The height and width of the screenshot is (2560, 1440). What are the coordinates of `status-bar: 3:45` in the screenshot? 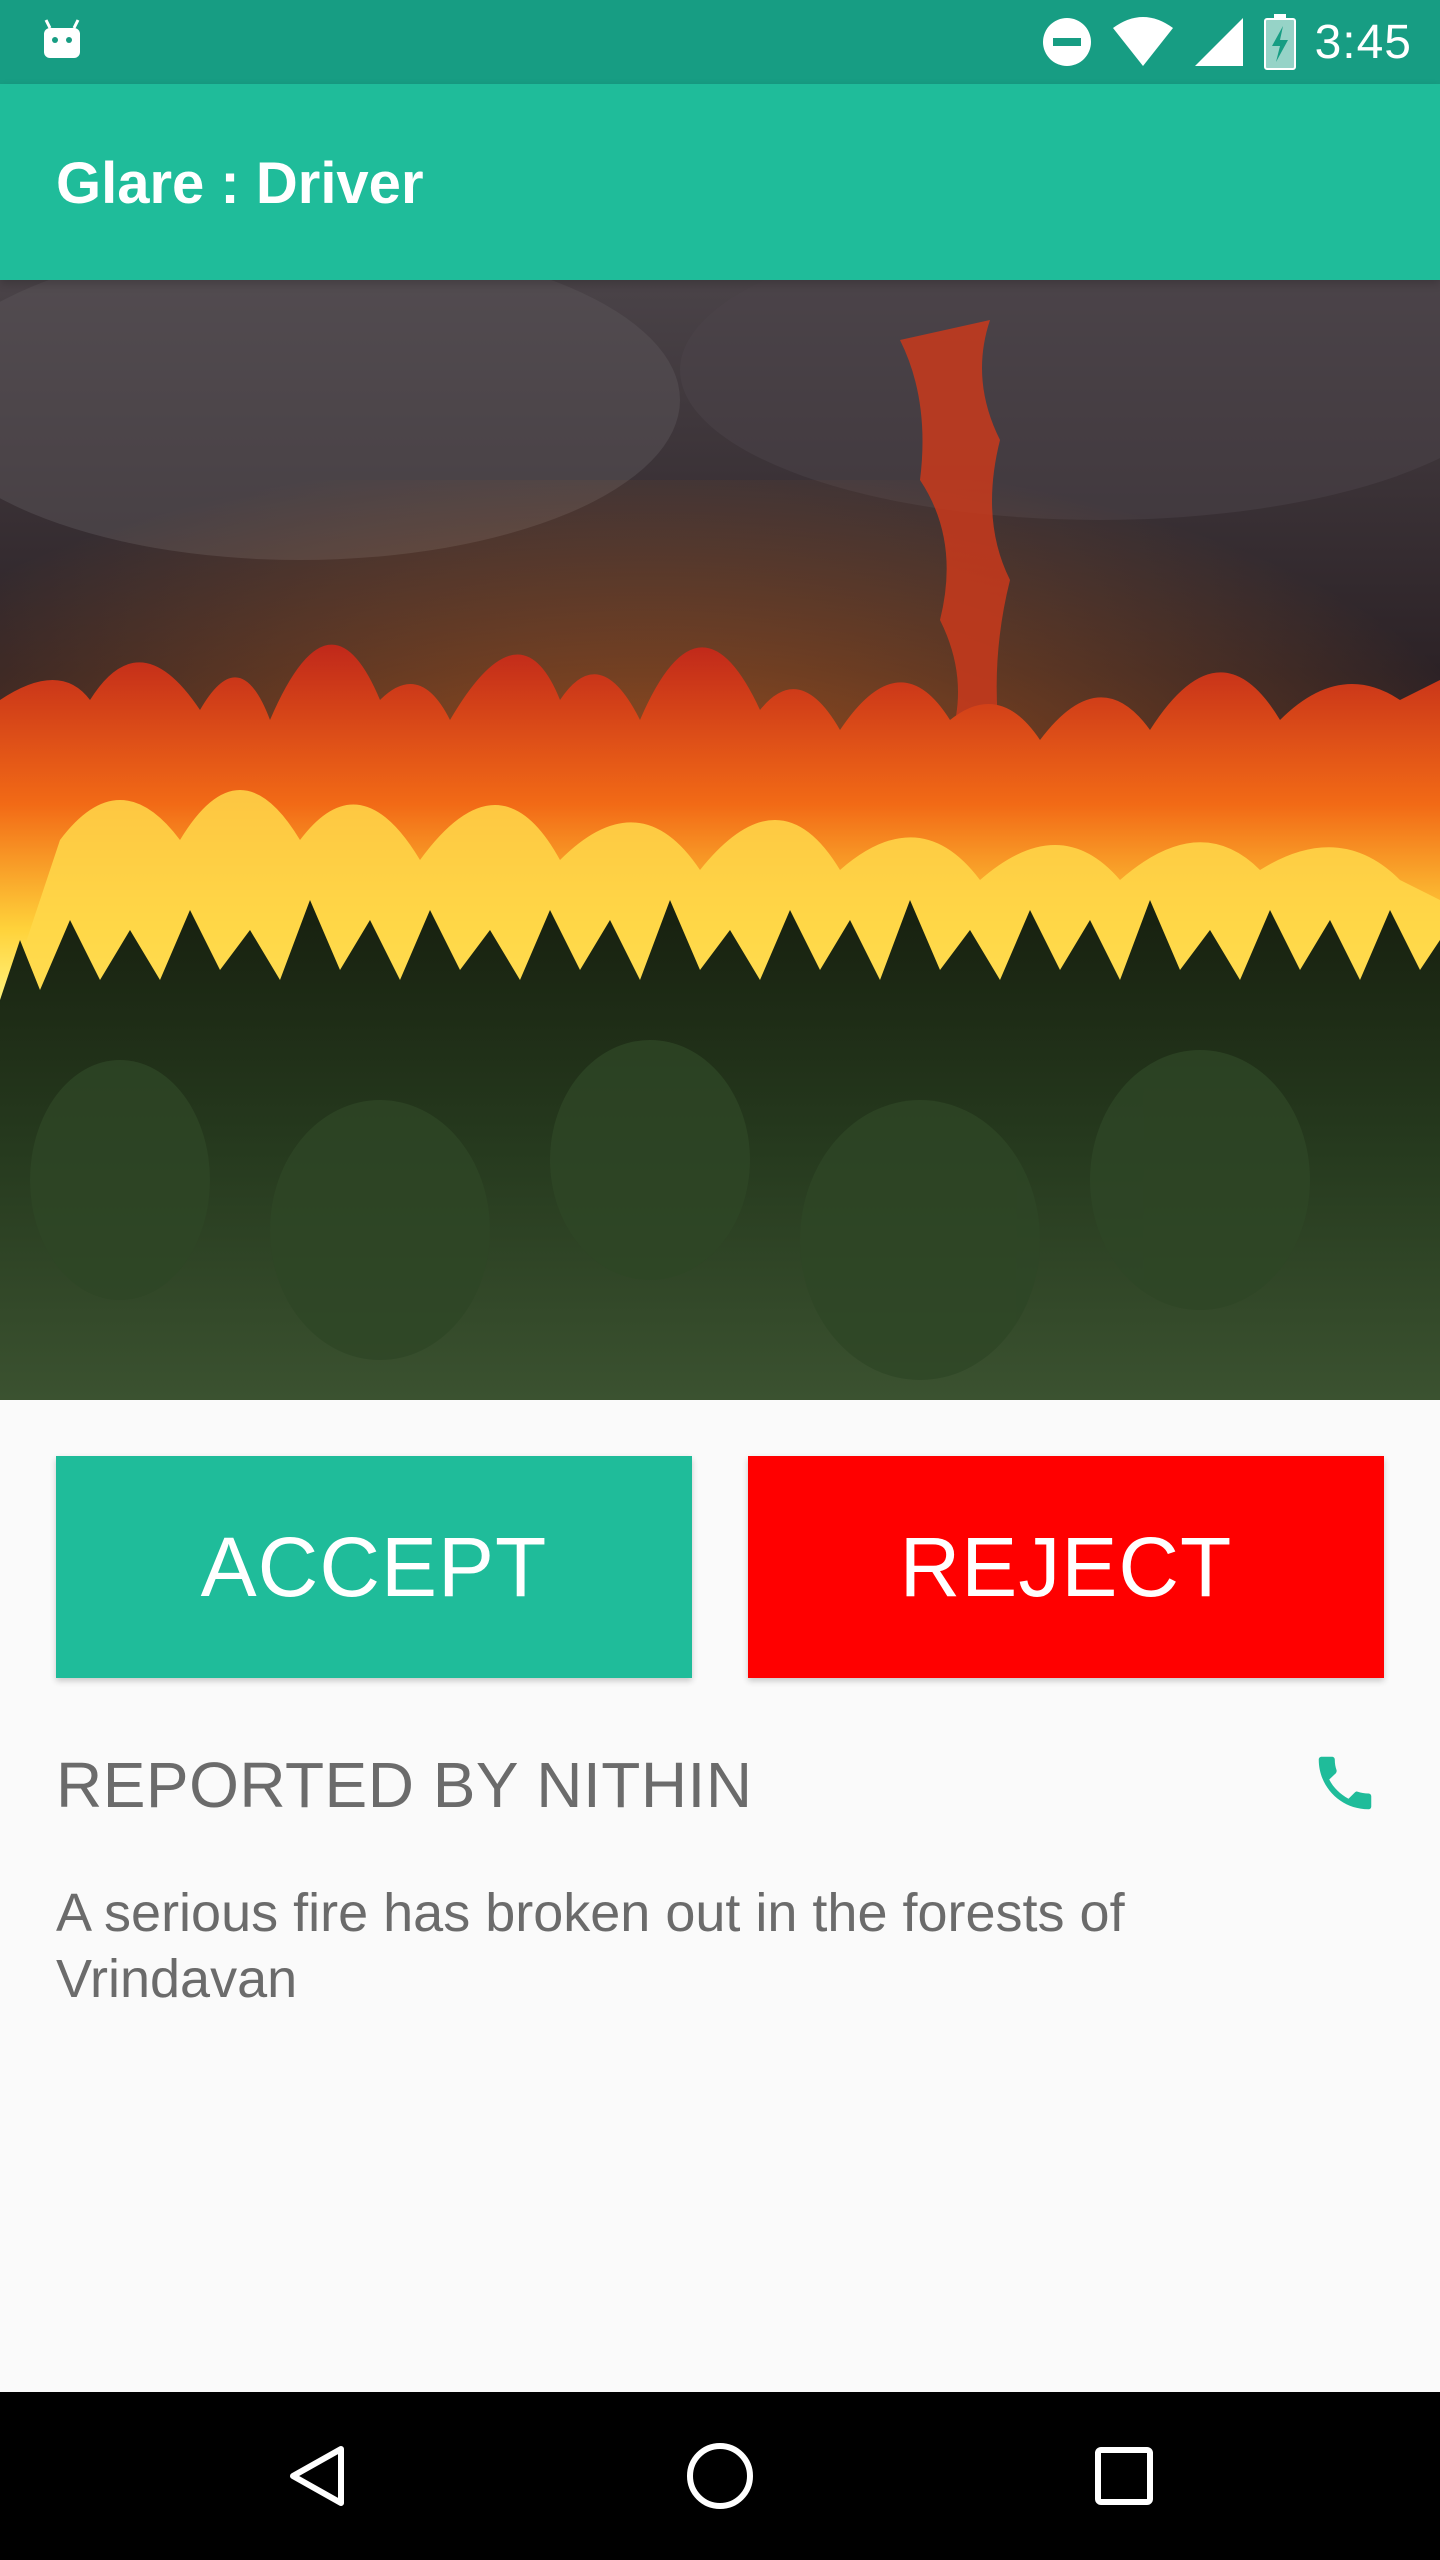 It's located at (720, 42).